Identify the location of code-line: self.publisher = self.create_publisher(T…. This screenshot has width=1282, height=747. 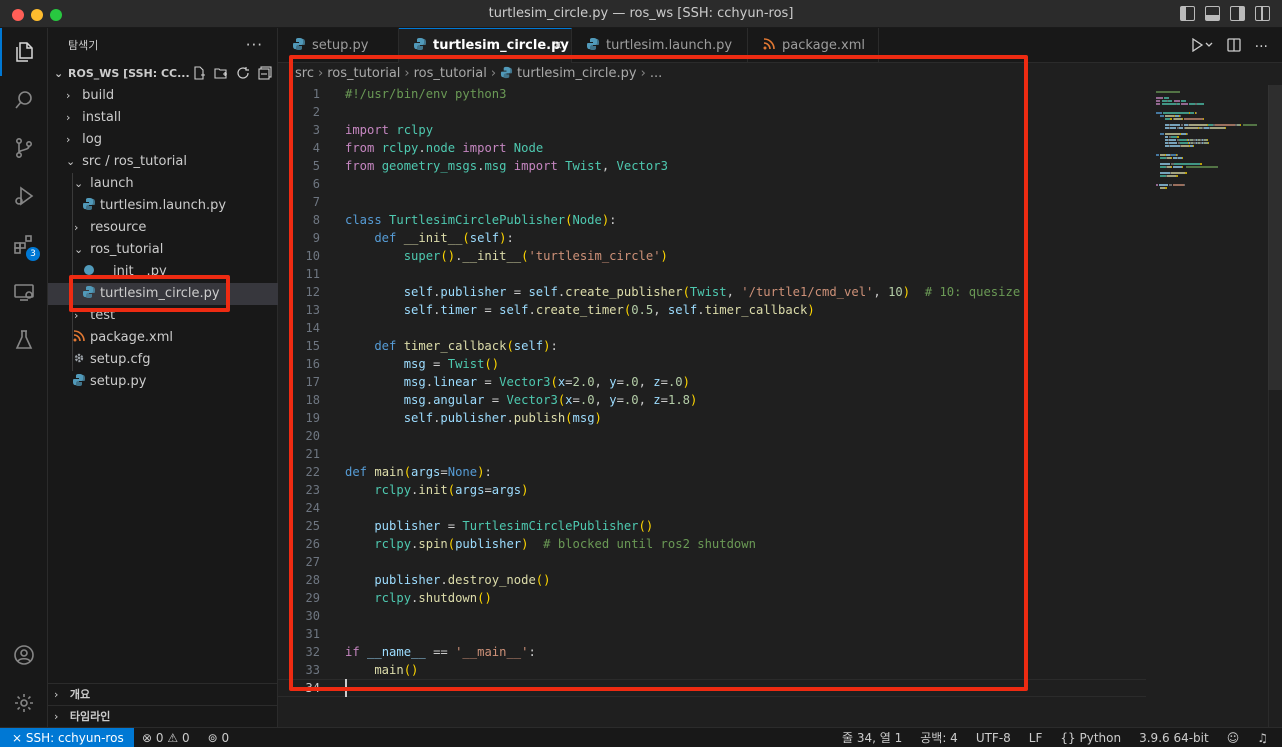
(745, 292).